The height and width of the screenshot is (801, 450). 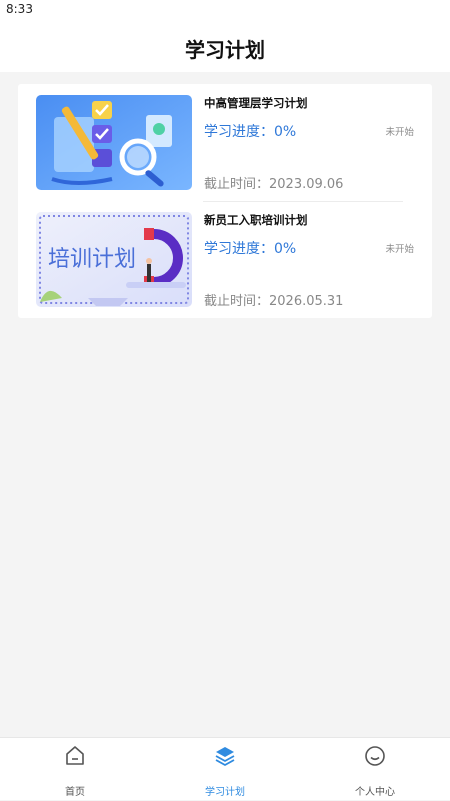 I want to click on magnet-training-illustration: 培训计划, so click(x=114, y=259).